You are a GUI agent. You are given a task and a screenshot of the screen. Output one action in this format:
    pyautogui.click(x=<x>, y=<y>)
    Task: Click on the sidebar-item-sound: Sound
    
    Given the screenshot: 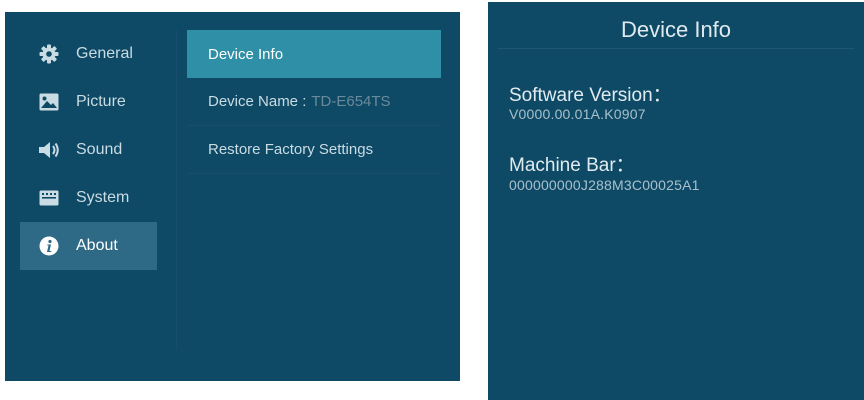 What is the action you would take?
    pyautogui.click(x=88, y=150)
    